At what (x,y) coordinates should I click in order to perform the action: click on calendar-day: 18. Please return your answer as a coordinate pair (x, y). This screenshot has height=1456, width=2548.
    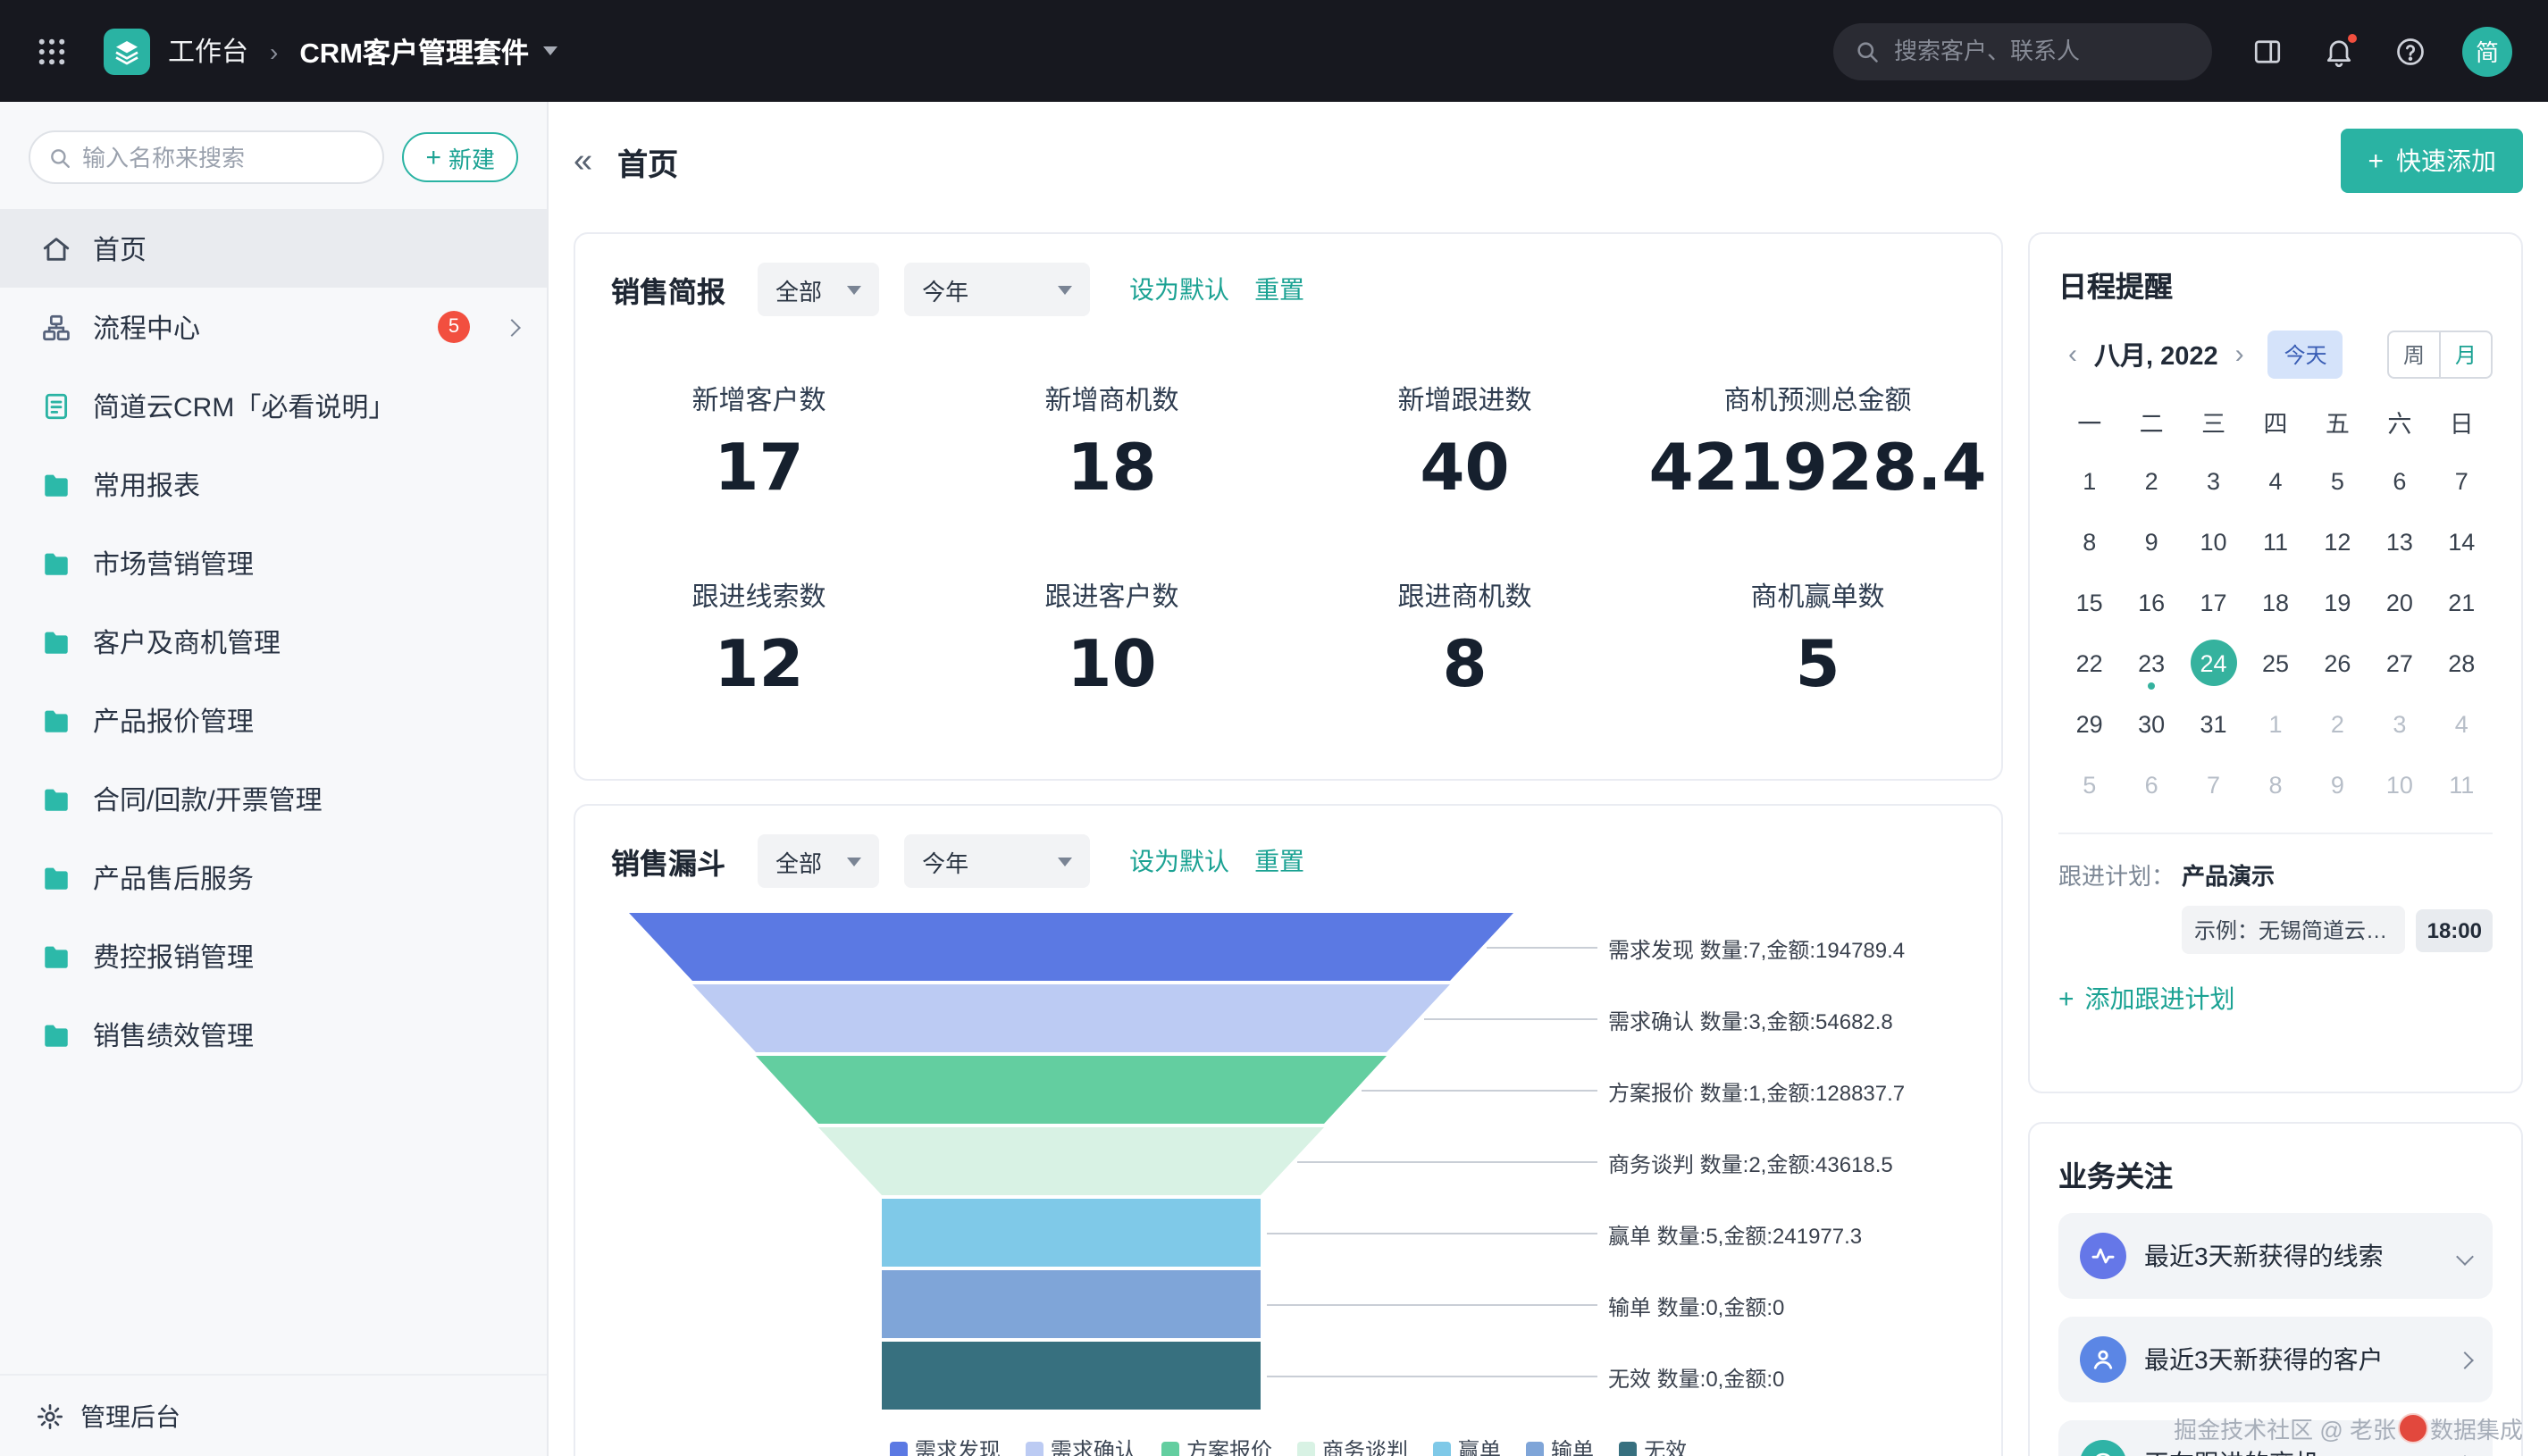
    Looking at the image, I should click on (2275, 602).